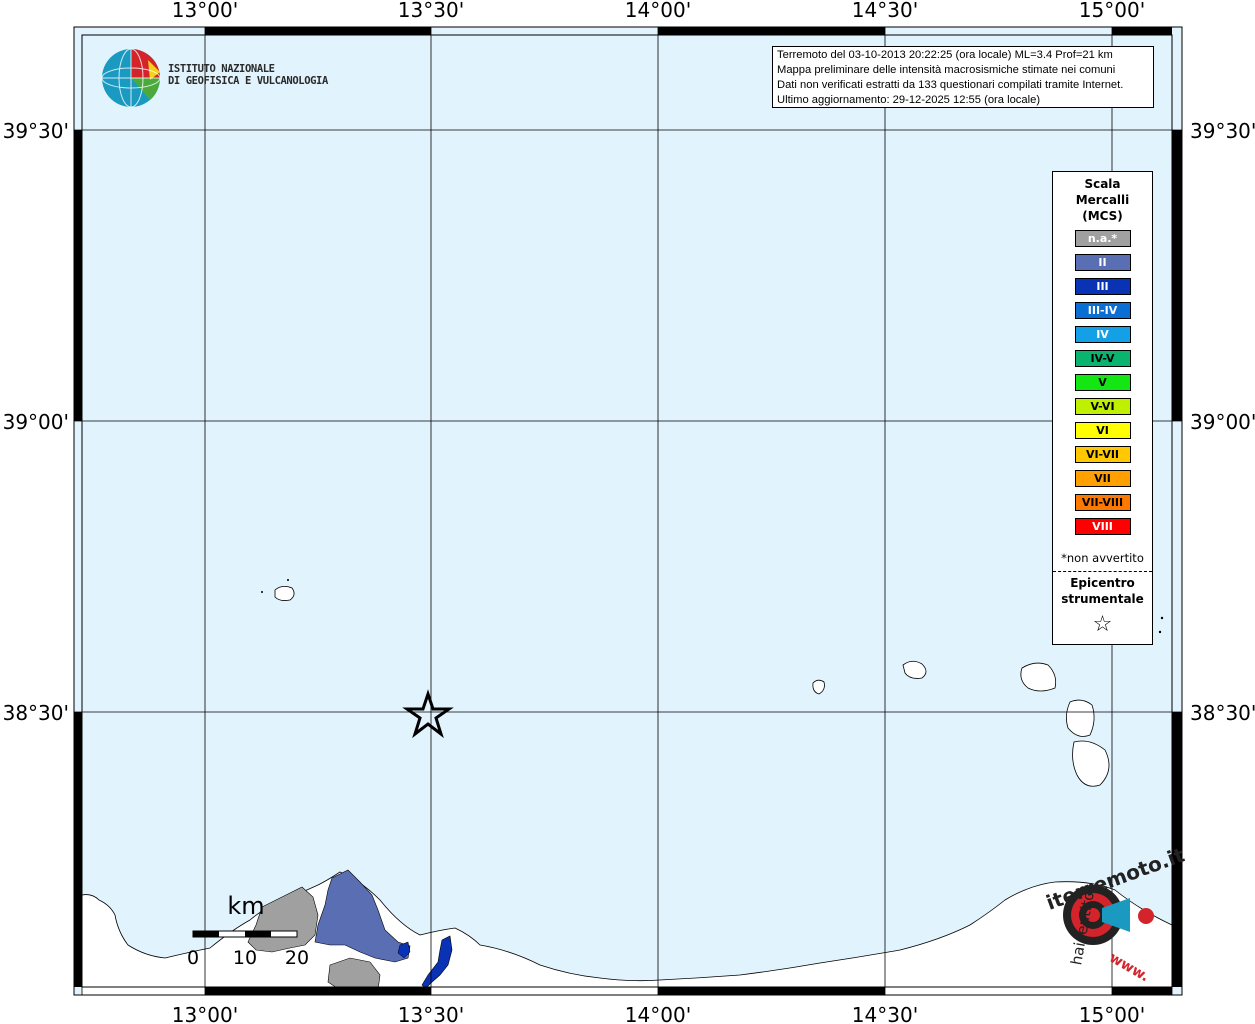 This screenshot has height=1024, width=1255. I want to click on legend-item: VIII, so click(1102, 526).